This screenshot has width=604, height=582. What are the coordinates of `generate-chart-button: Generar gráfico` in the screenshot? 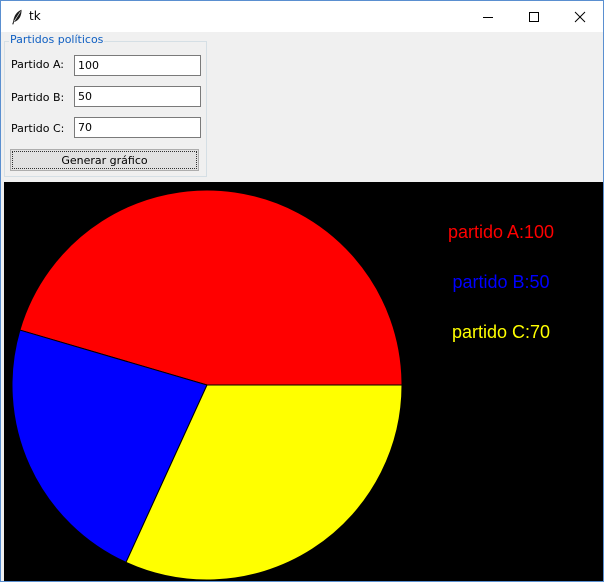 It's located at (104, 160).